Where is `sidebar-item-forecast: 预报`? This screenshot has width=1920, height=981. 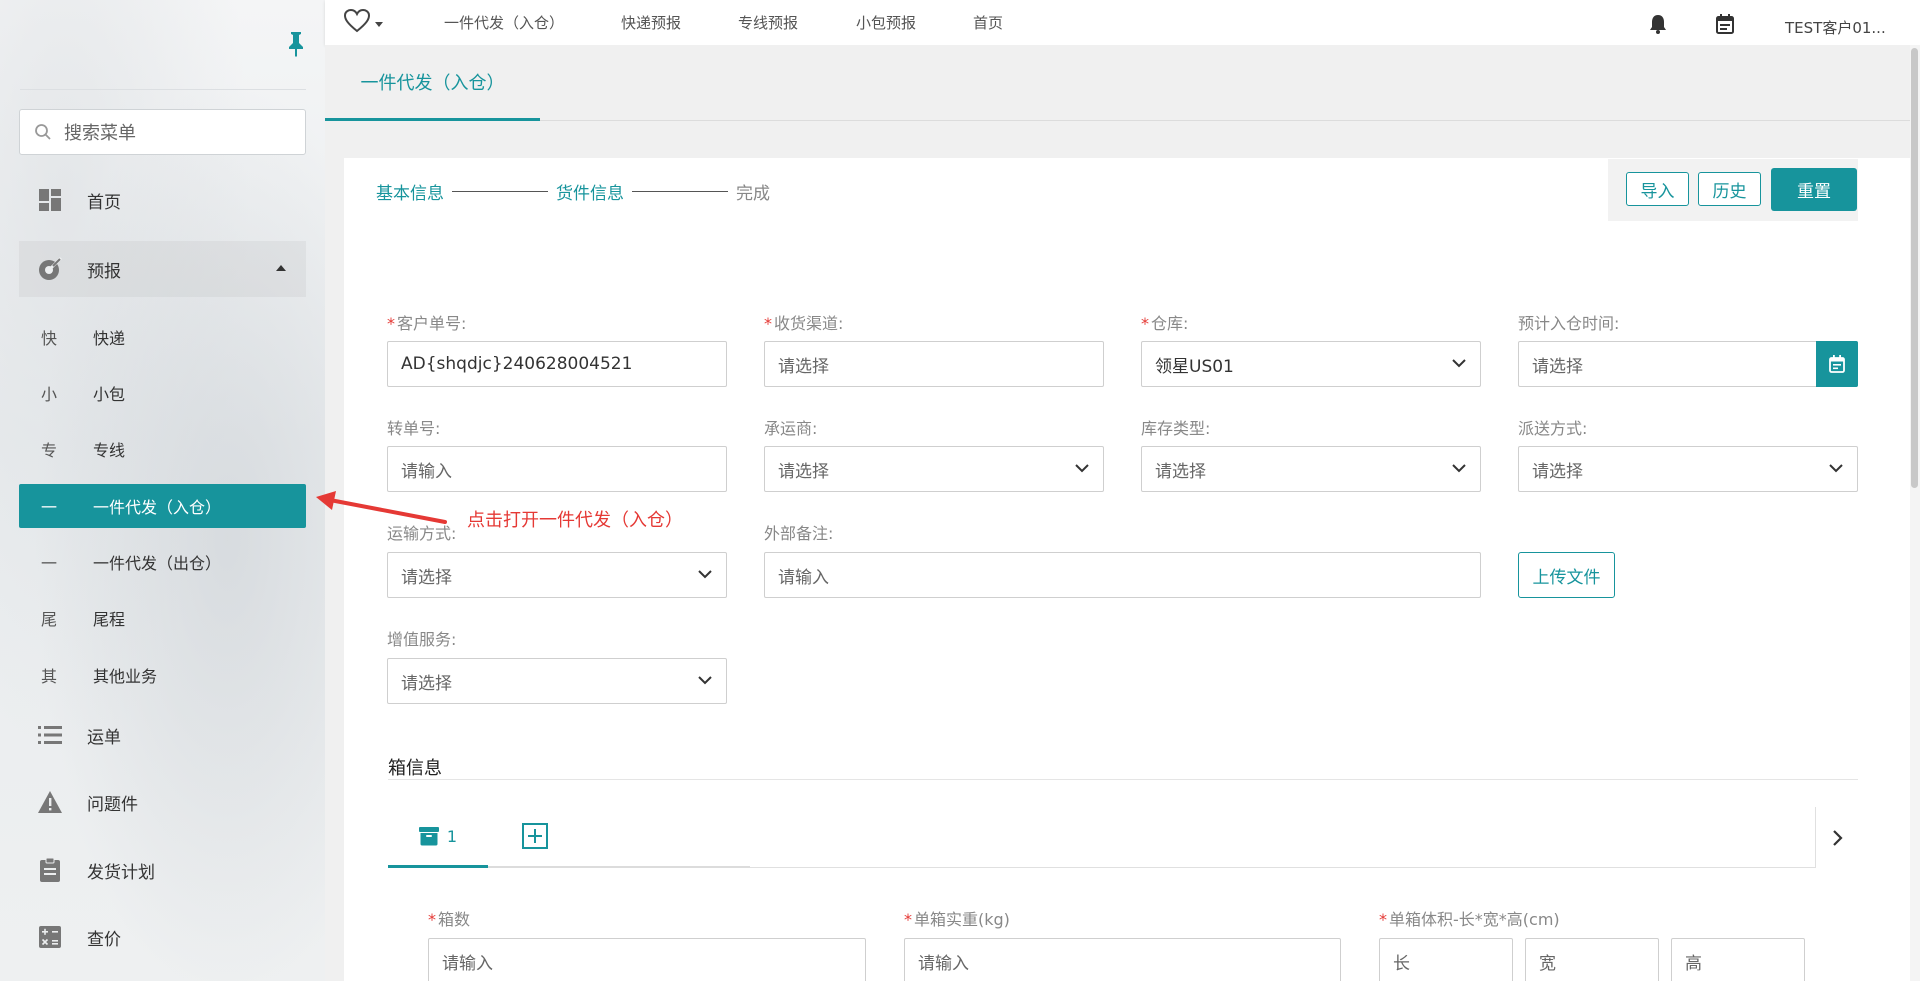
sidebar-item-forecast: 预报 is located at coordinates (162, 269).